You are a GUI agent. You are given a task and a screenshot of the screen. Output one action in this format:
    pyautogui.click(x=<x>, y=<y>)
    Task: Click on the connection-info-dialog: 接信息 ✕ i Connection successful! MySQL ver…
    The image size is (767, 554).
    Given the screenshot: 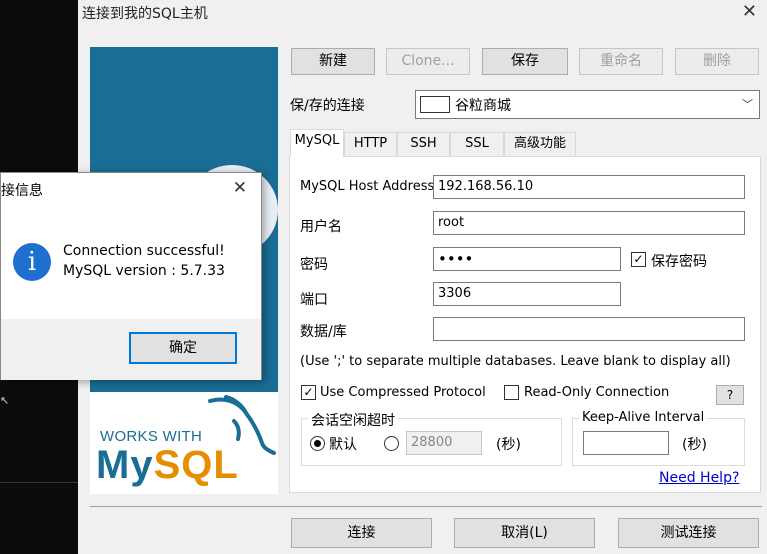 What is the action you would take?
    pyautogui.click(x=131, y=276)
    